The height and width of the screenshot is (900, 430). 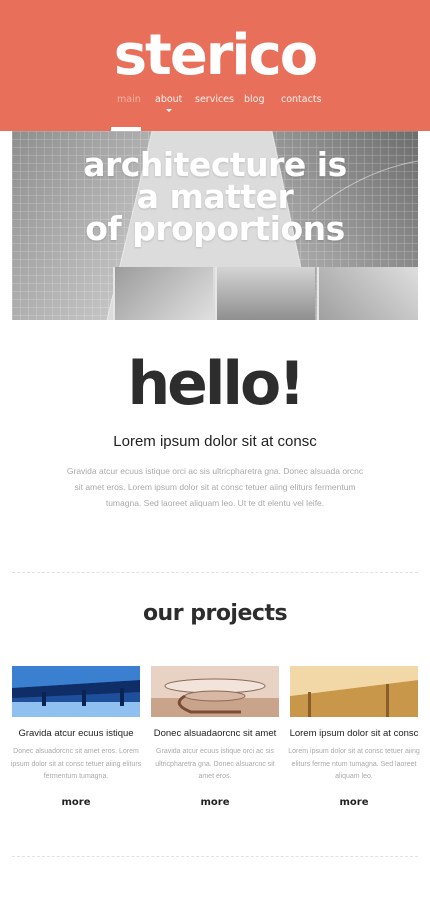 I want to click on intro-subheading: Lorem ipsum dolor sit at consc, so click(x=215, y=441).